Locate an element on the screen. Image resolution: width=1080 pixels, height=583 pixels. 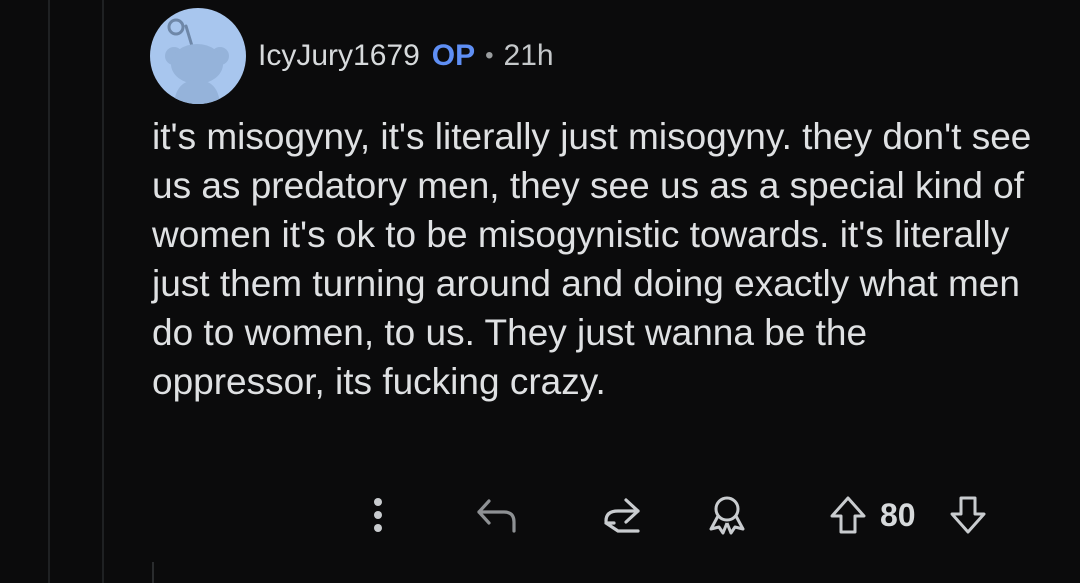
snoo-avatar-icon is located at coordinates (198, 56).